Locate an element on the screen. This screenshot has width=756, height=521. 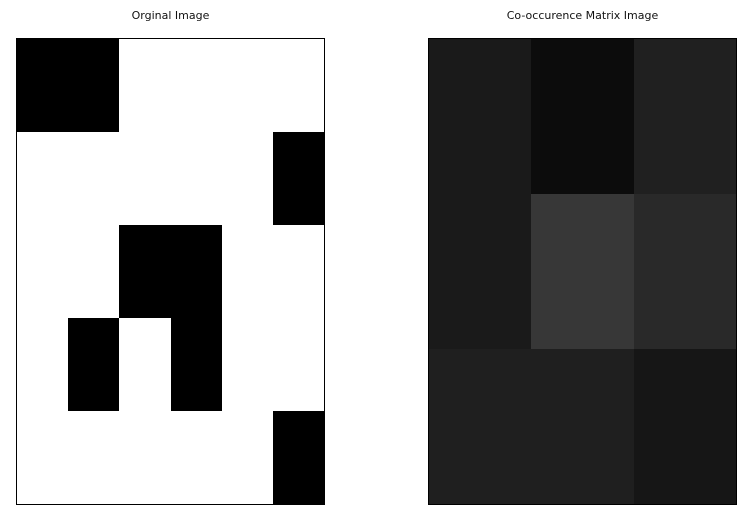
original-pixel-r4-c2 is located at coordinates (145, 457).